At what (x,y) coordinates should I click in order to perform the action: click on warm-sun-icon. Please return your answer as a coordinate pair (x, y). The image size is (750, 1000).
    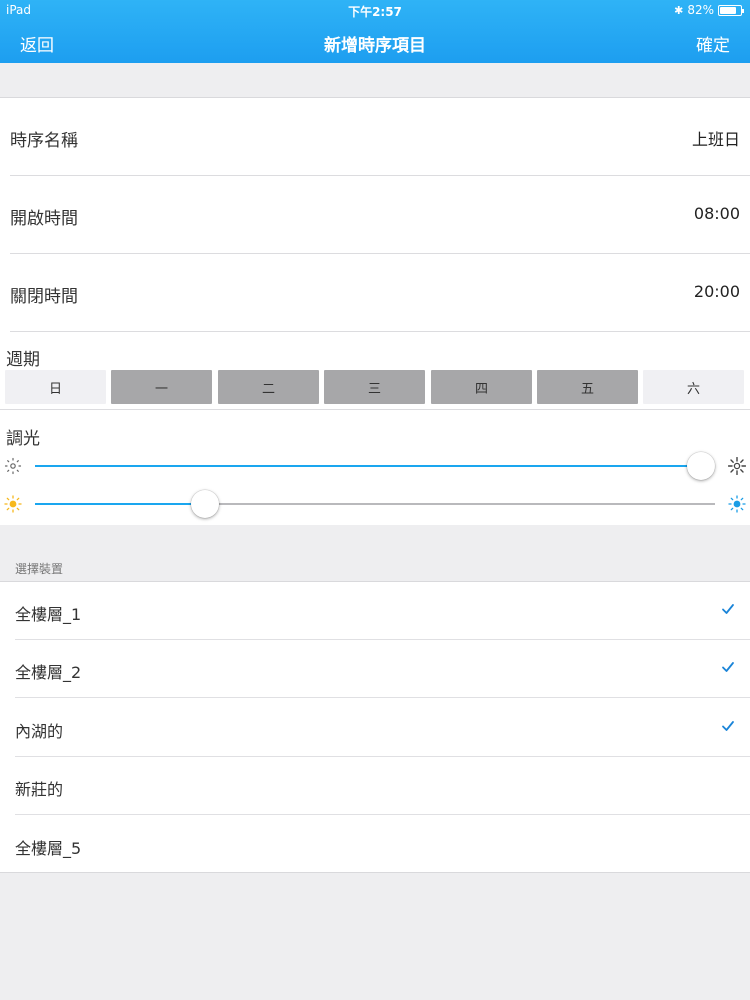
    Looking at the image, I should click on (13, 504).